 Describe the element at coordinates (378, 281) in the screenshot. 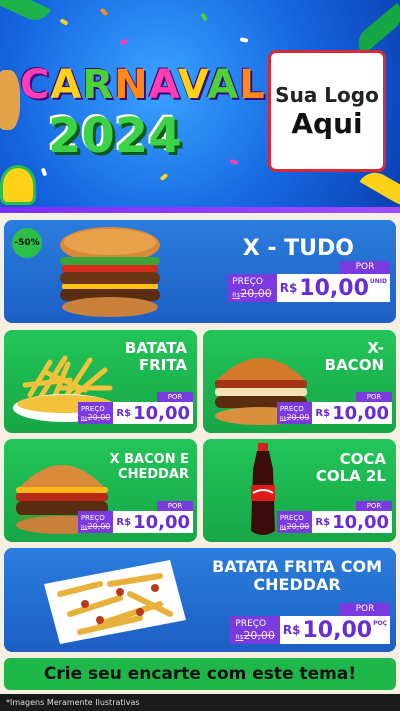

I see `unit-label: UNID` at that location.